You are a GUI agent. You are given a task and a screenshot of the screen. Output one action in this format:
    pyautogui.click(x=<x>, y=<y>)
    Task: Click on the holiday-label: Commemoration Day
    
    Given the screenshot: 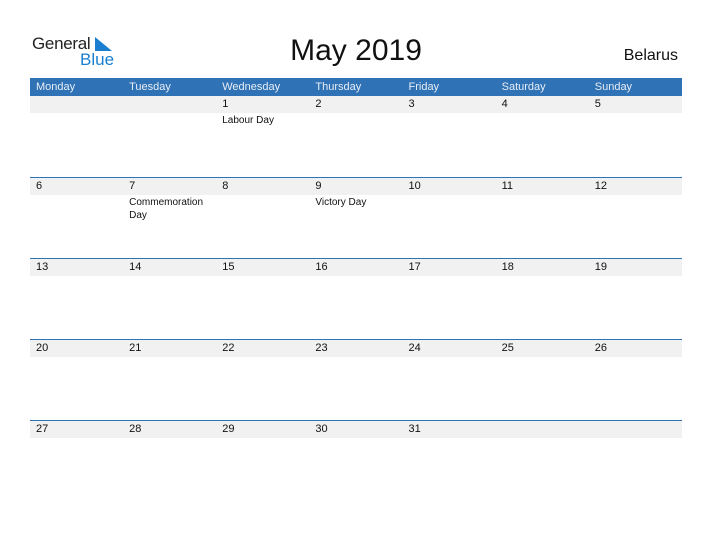 What is the action you would take?
    pyautogui.click(x=166, y=209)
    